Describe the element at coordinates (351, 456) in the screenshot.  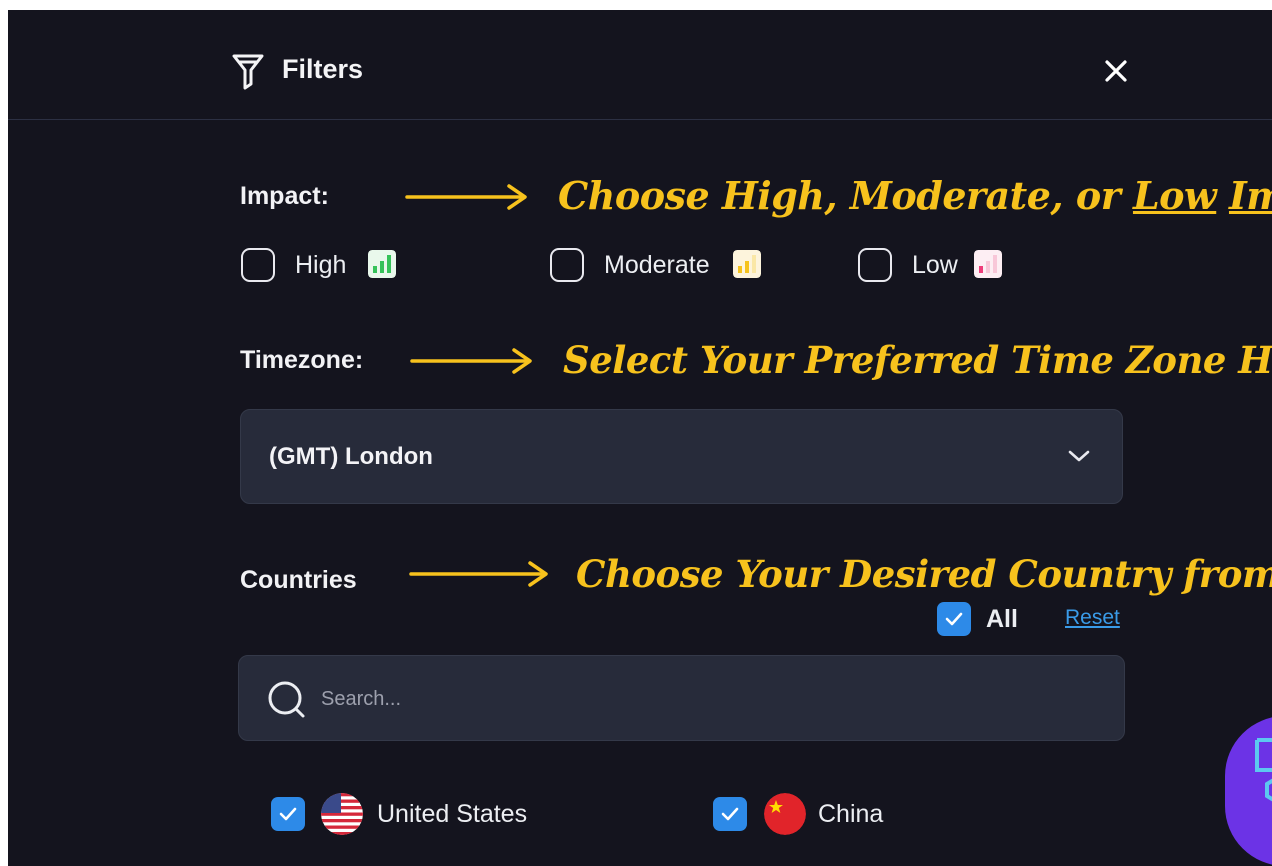
I see `timezone-selected-value: (GMT) London` at that location.